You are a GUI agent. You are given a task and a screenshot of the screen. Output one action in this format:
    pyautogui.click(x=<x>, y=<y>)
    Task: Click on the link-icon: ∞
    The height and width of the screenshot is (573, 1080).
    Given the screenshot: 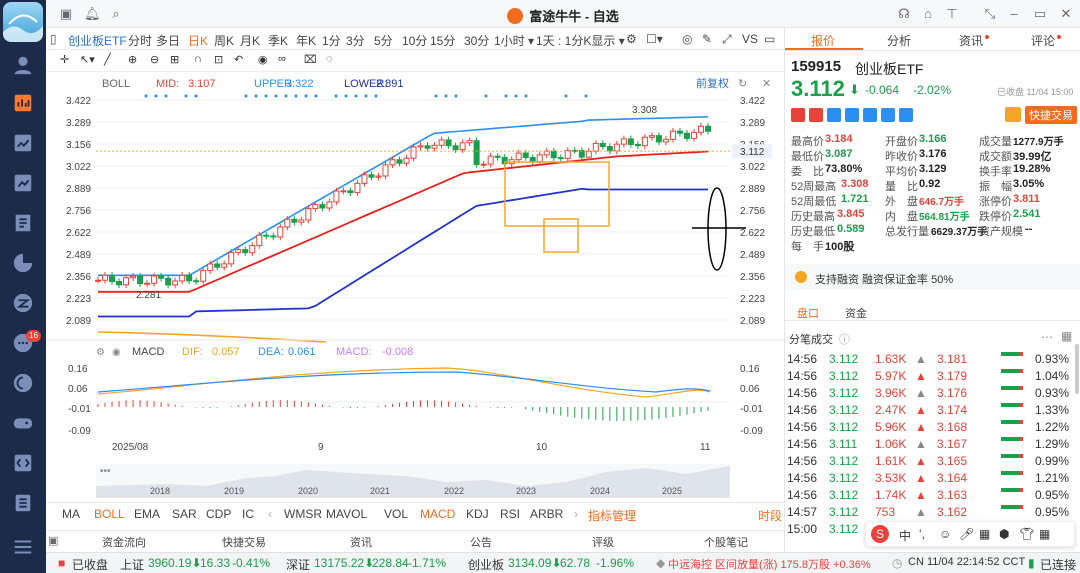 What is the action you would take?
    pyautogui.click(x=282, y=59)
    